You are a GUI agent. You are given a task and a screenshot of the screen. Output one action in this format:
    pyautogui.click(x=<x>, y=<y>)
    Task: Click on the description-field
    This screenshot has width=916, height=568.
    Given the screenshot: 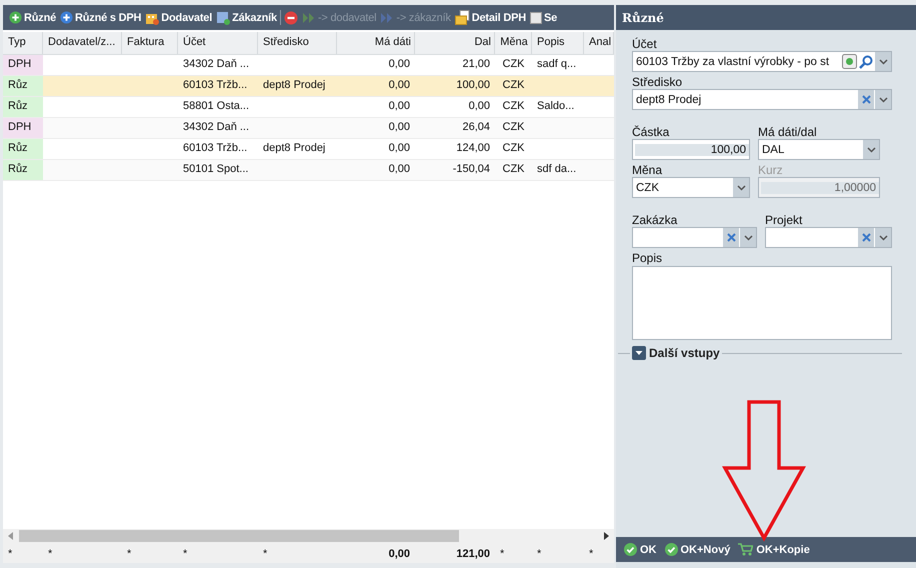 What is the action you would take?
    pyautogui.click(x=762, y=303)
    